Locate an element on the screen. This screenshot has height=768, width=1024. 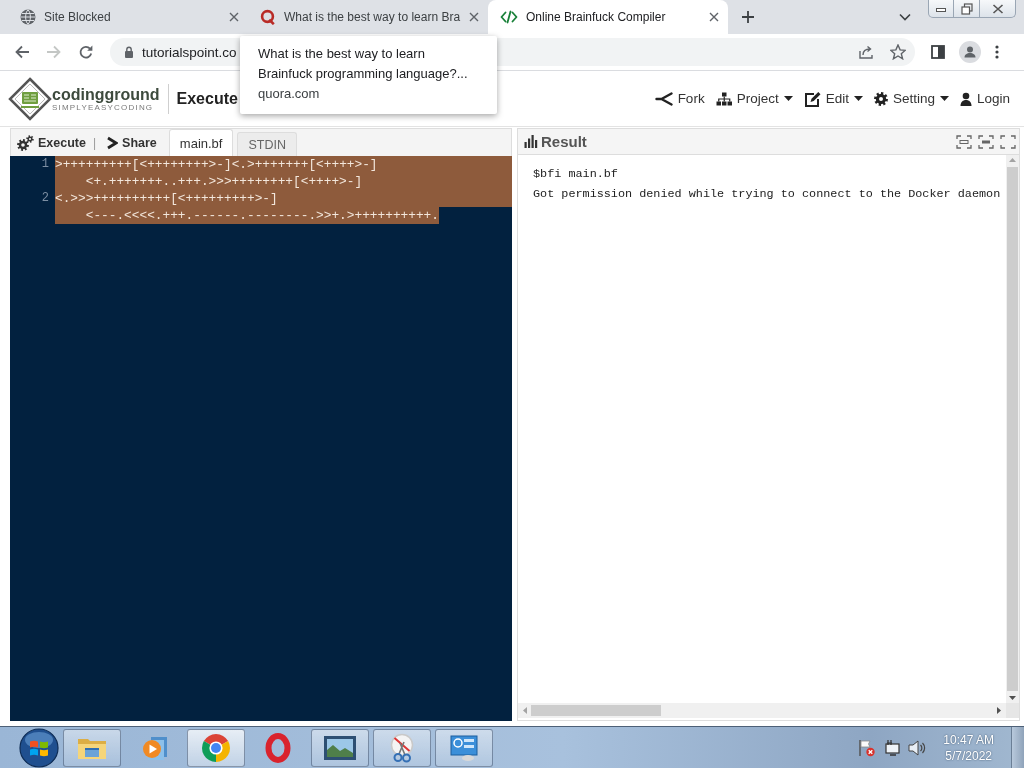
line-number: 1 is located at coordinates (45, 164).